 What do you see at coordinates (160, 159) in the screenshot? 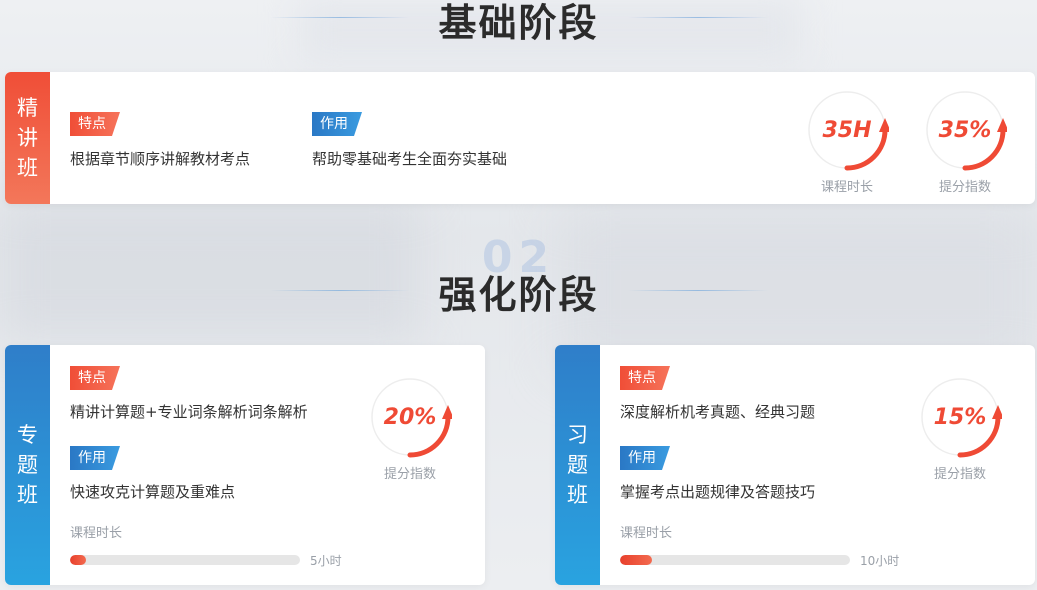
I see `feature-text: 根据章节顺序讲解教材考点` at bounding box center [160, 159].